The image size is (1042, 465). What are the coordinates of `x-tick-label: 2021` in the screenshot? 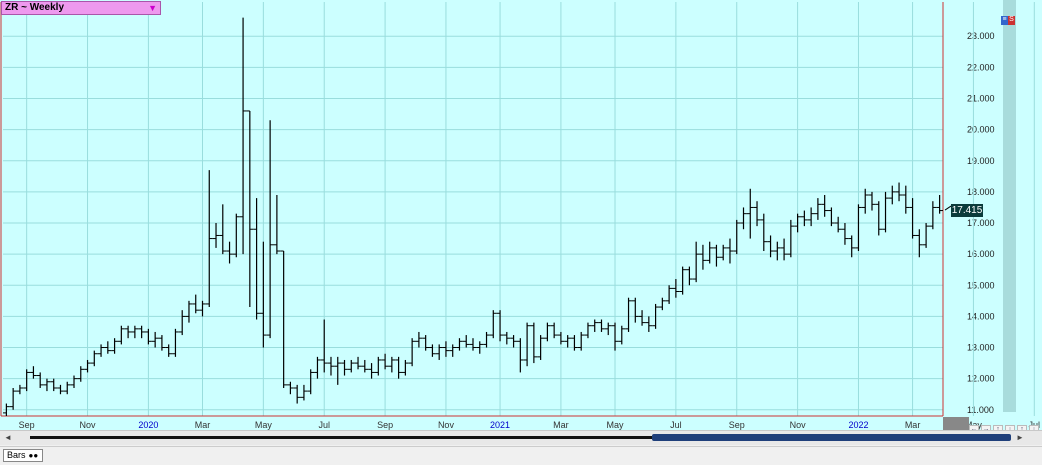 It's located at (500, 425).